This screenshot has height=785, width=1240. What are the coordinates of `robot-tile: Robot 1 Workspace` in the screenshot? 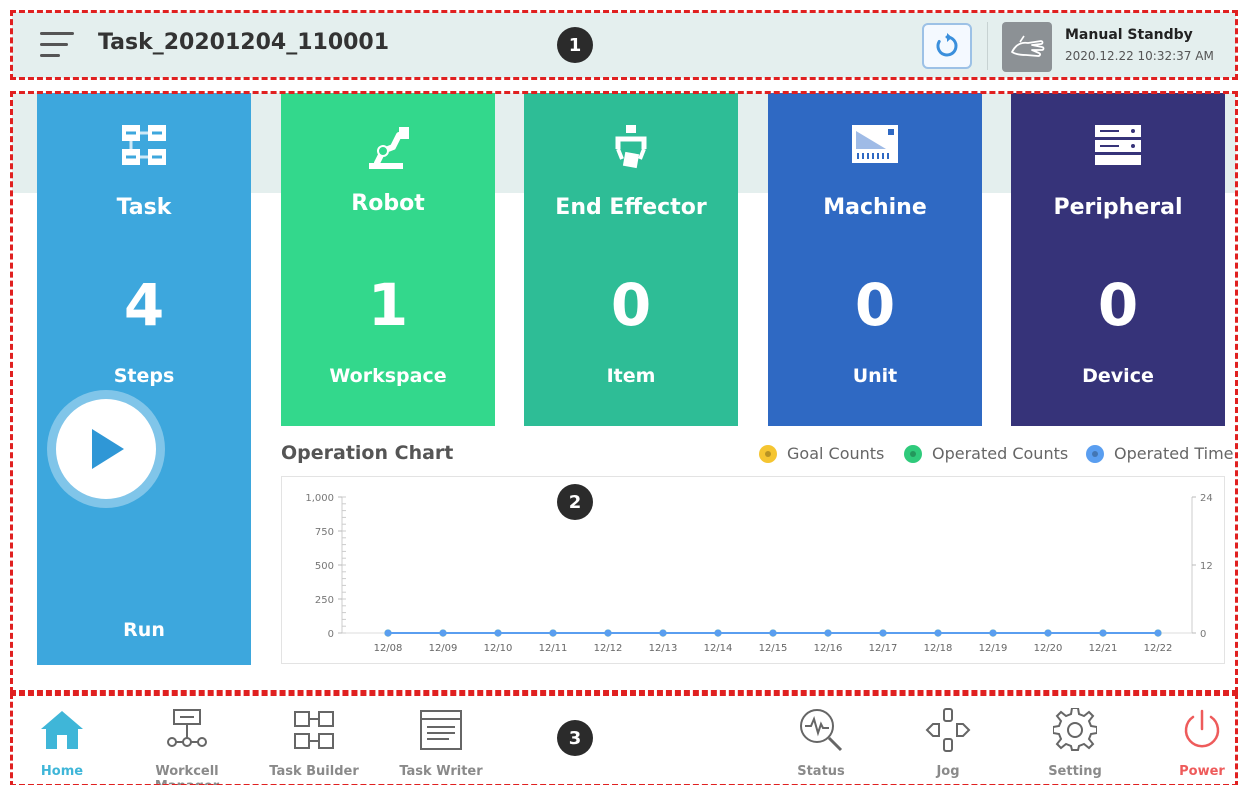 It's located at (388, 259).